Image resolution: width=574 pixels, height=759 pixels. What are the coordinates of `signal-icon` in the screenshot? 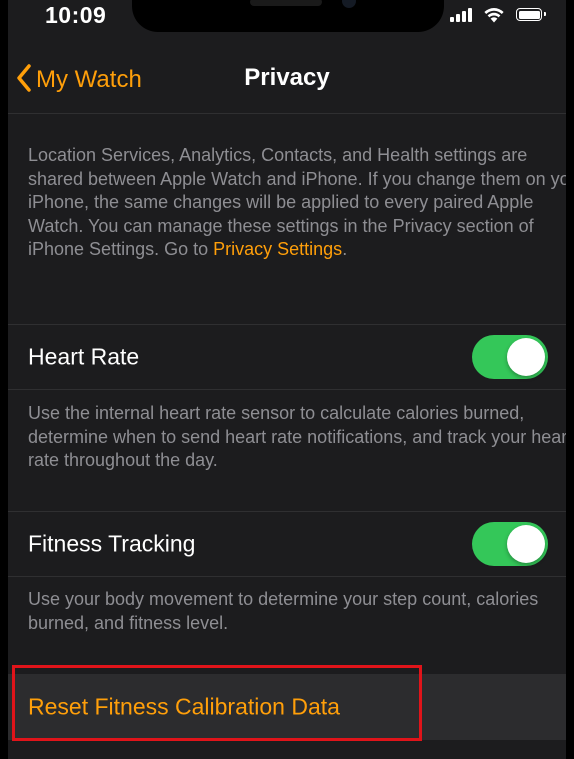 It's located at (462, 15).